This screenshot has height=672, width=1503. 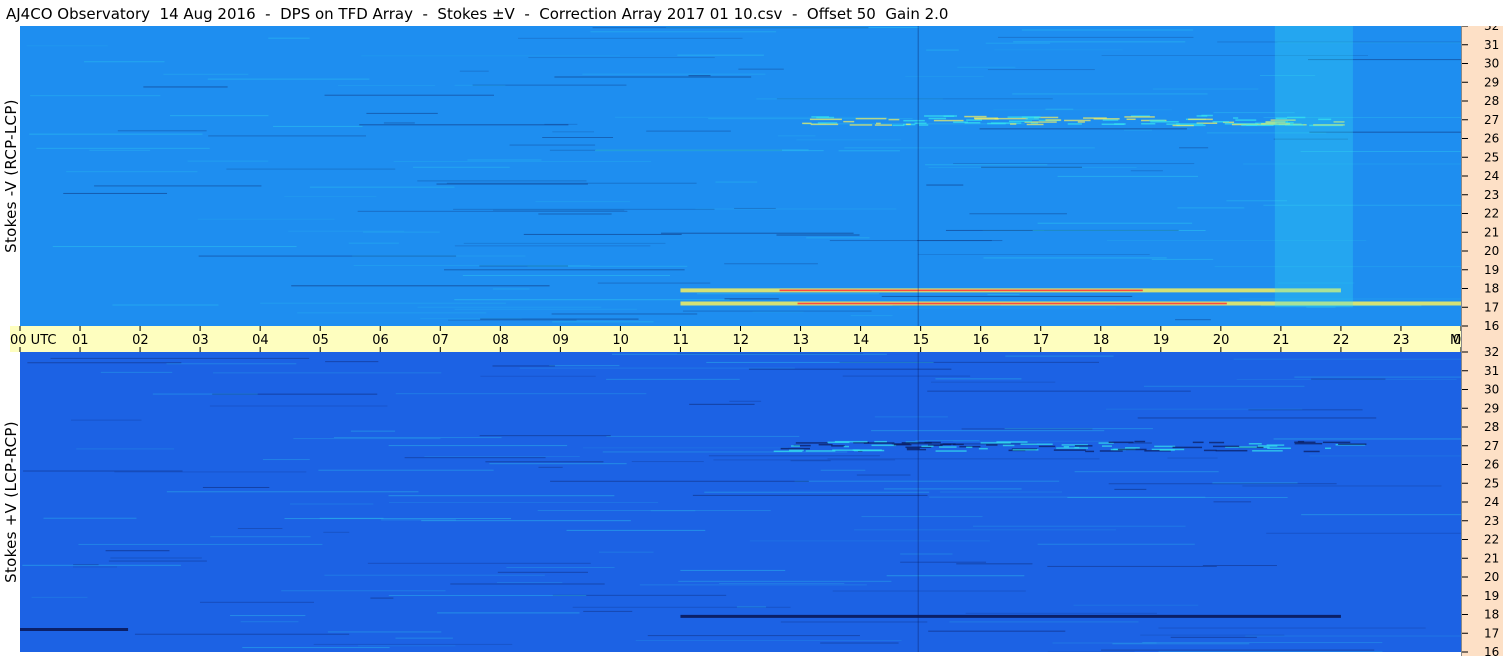 What do you see at coordinates (1010, 616) in the screenshot?
I see `interference-band` at bounding box center [1010, 616].